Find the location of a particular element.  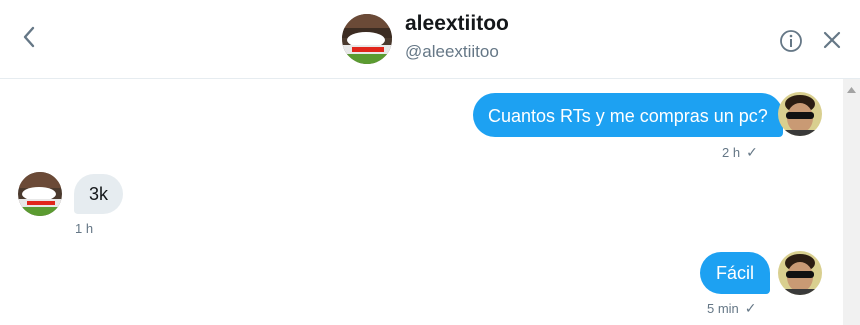

message-meta: 2 h ✓ is located at coordinates (740, 152).